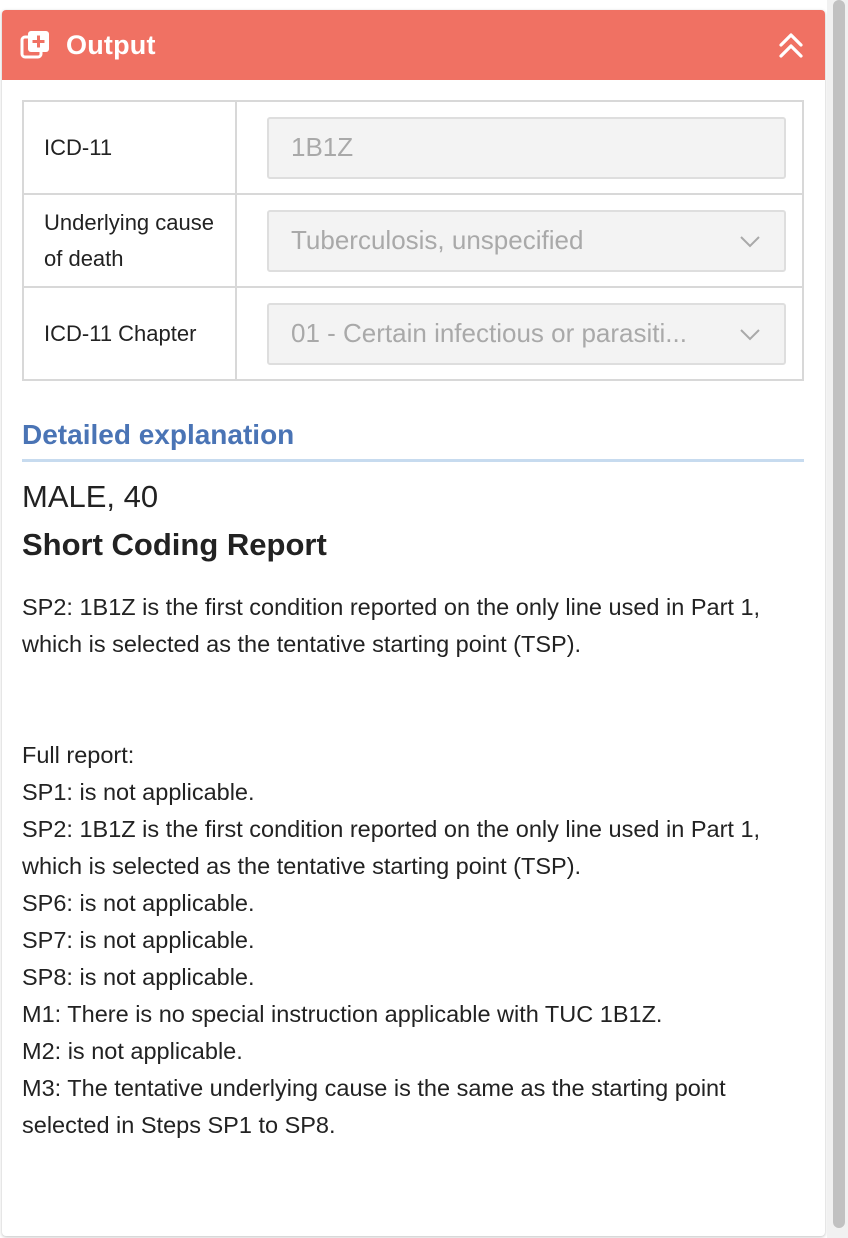 This screenshot has width=848, height=1238. What do you see at coordinates (138, 977) in the screenshot?
I see `report-line: SP8: is not applicable.` at bounding box center [138, 977].